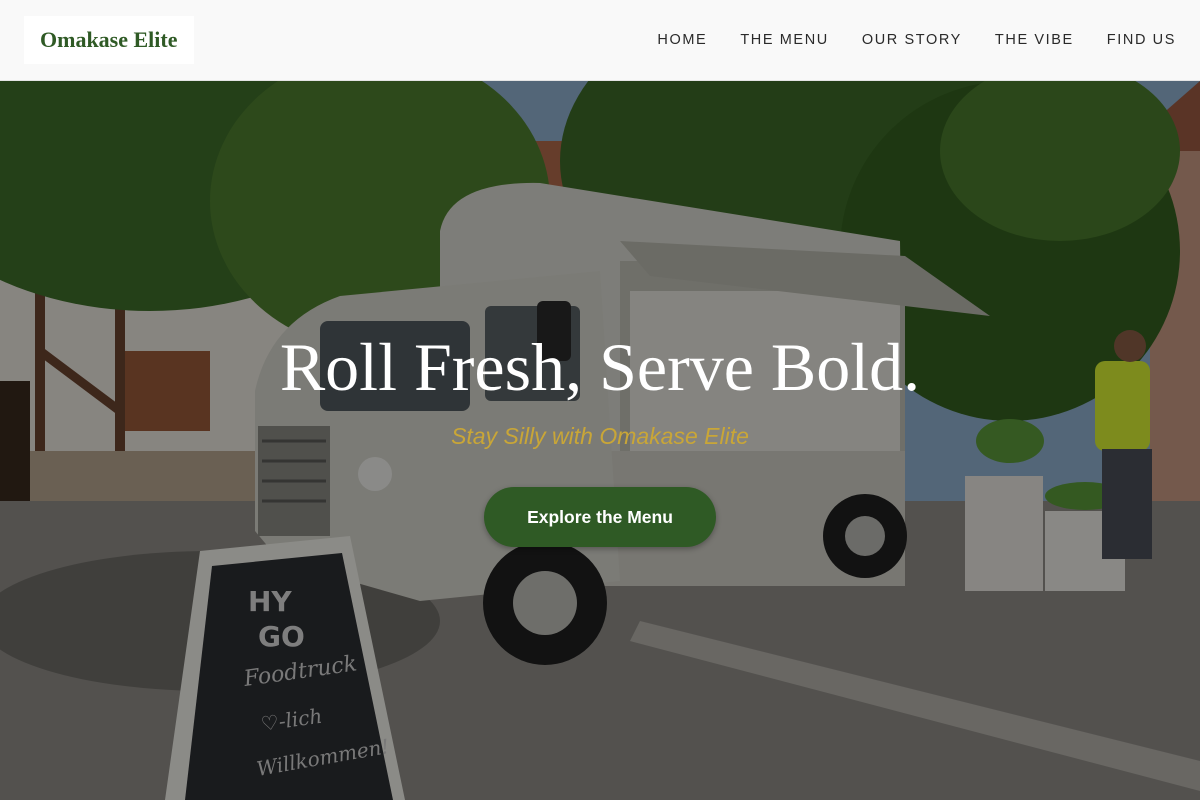  What do you see at coordinates (1034, 40) in the screenshot?
I see `nav-the-vibe: THE VIBE` at bounding box center [1034, 40].